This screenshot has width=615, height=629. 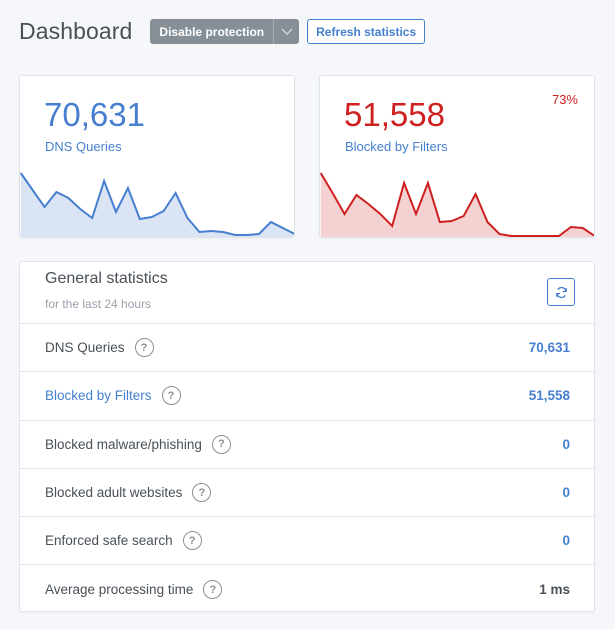 I want to click on refresh-icon, so click(x=561, y=292).